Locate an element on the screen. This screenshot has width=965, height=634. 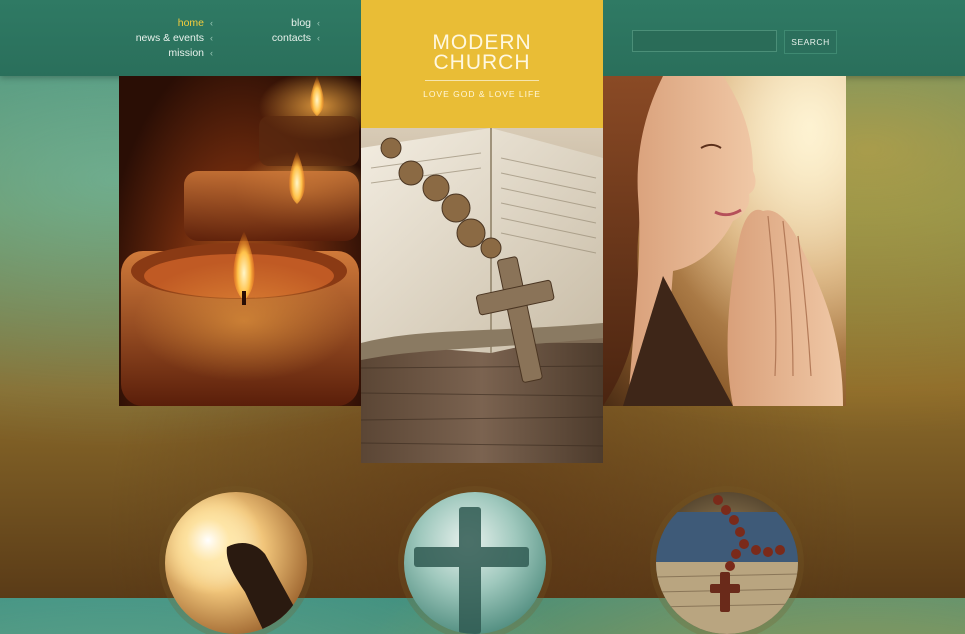
logo-tagline: LOVE GOD & LOVE LIFE is located at coordinates (482, 94).